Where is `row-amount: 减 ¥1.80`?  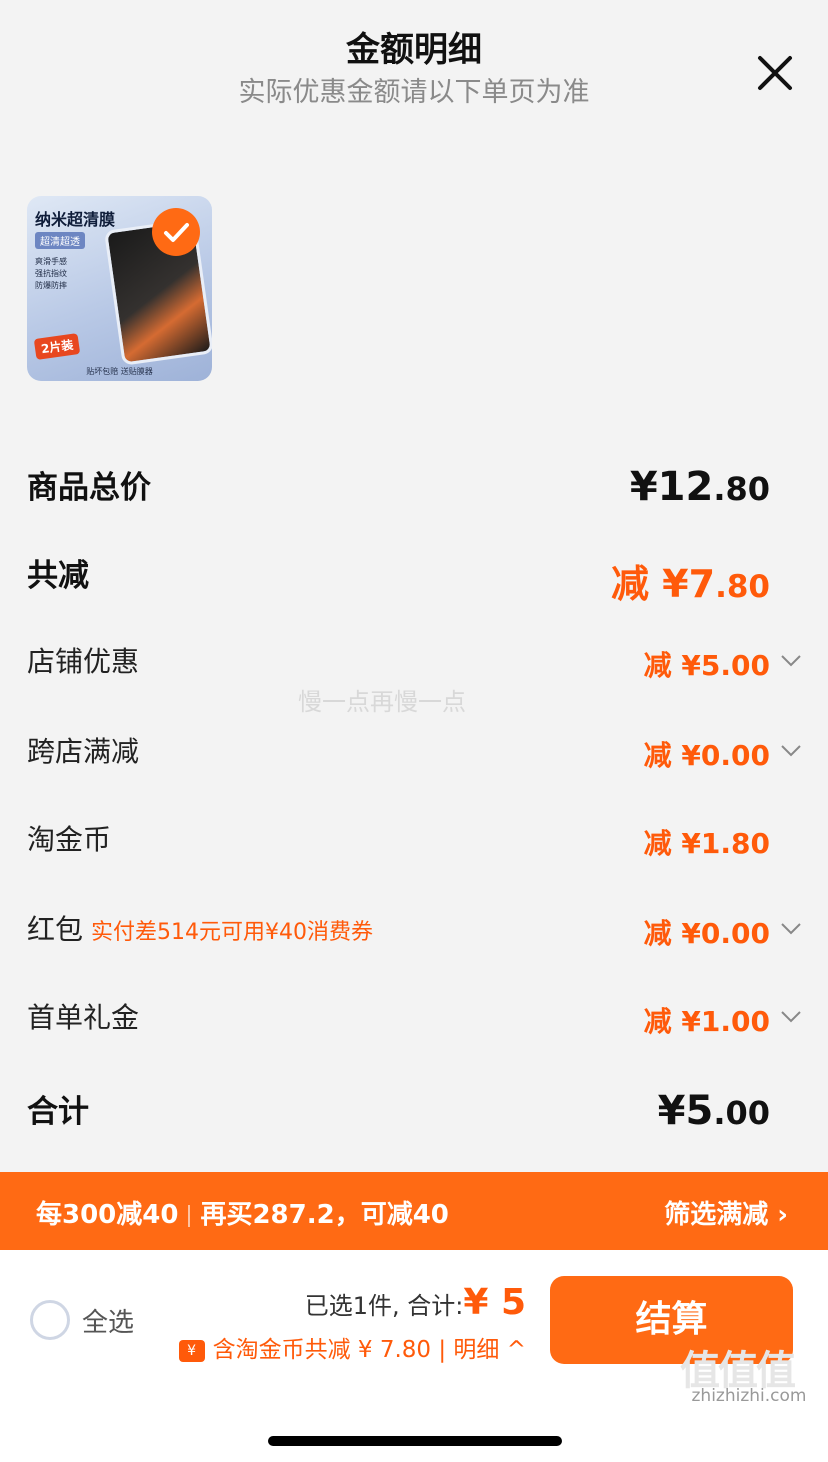 row-amount: 减 ¥1.80 is located at coordinates (706, 843).